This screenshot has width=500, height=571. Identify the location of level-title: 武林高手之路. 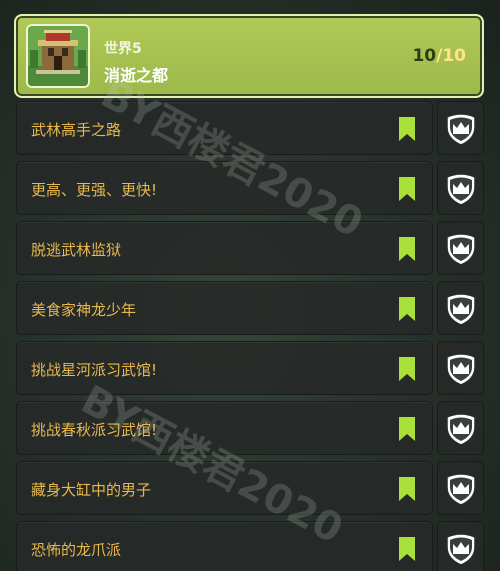
(76, 130).